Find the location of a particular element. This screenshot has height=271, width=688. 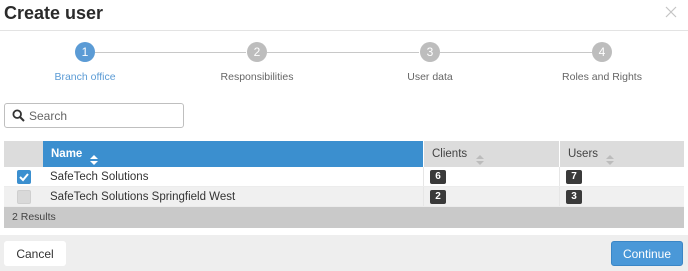

clients-count-badge: 2 is located at coordinates (438, 197).